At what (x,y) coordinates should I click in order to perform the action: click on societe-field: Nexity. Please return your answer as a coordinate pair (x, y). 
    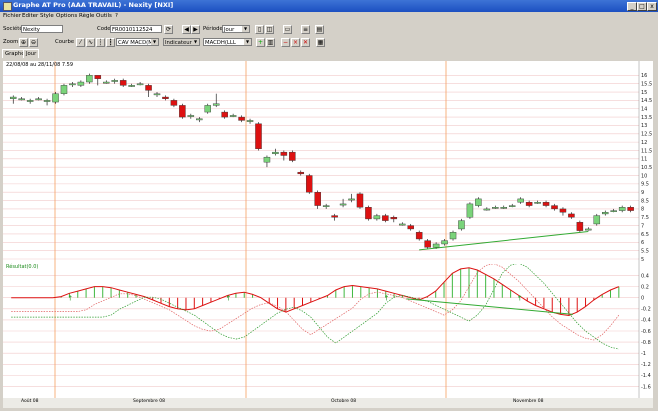
    Looking at the image, I should click on (42, 29).